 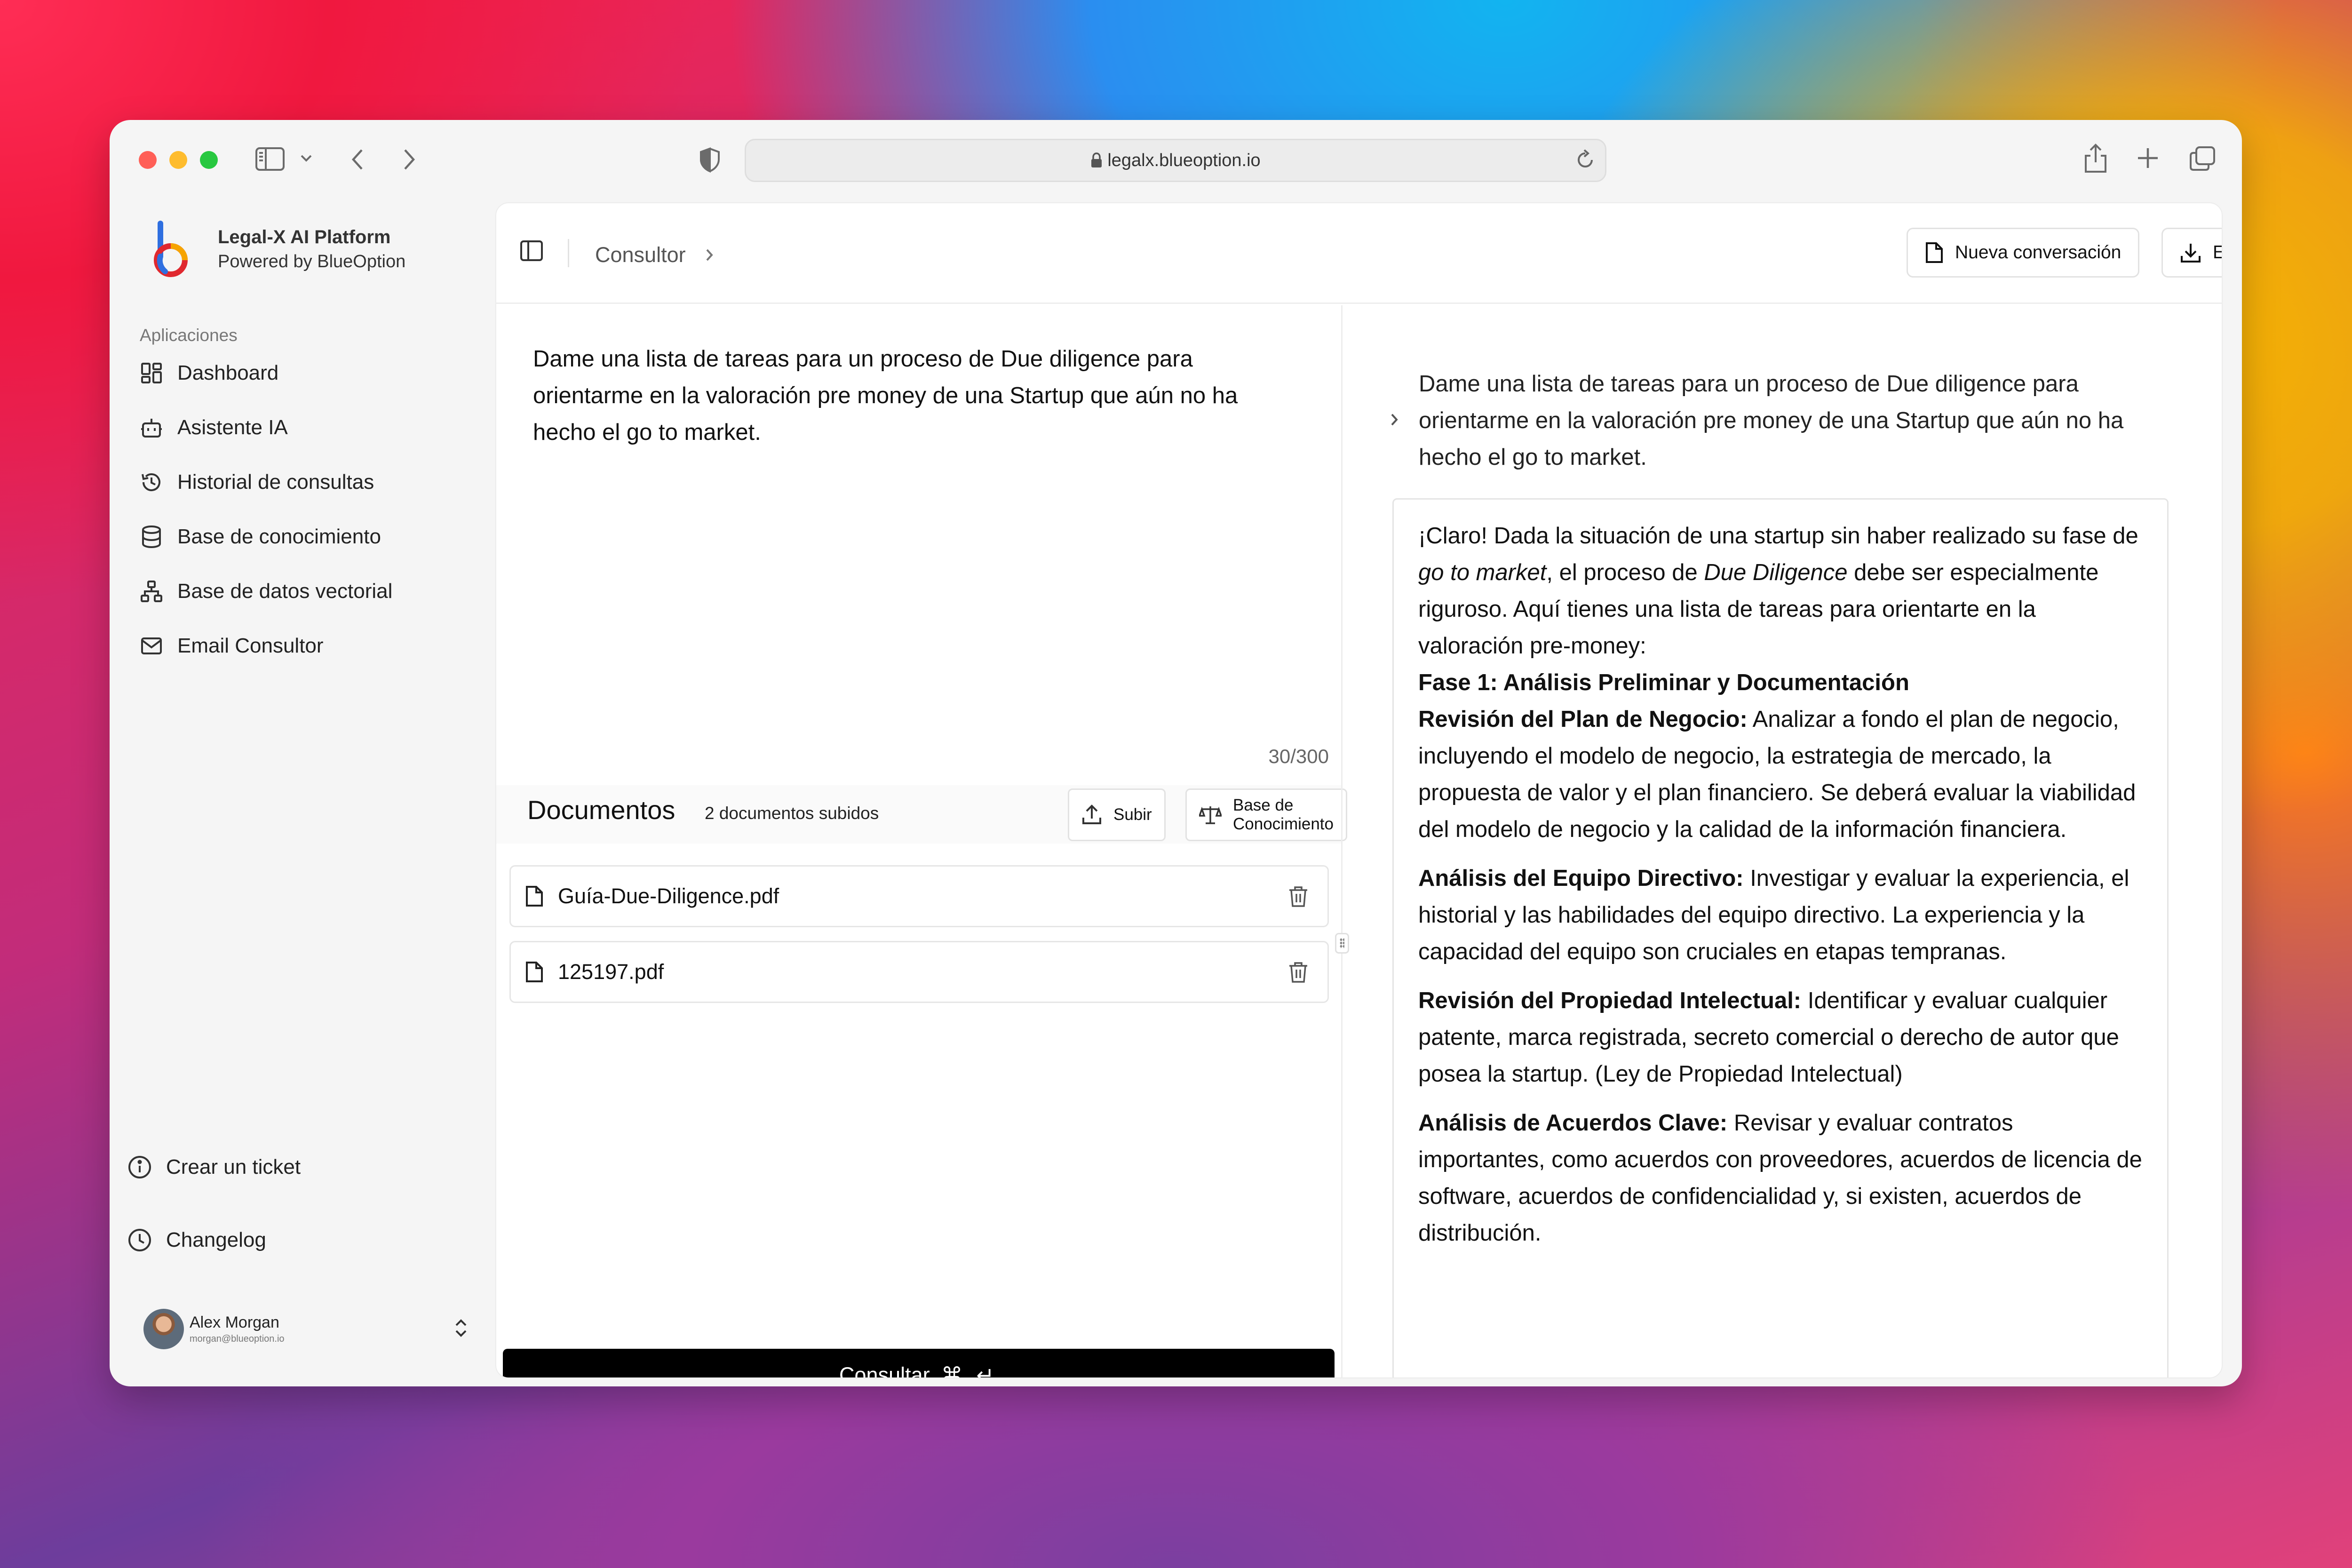 What do you see at coordinates (2095, 158) in the screenshot?
I see `share-icon` at bounding box center [2095, 158].